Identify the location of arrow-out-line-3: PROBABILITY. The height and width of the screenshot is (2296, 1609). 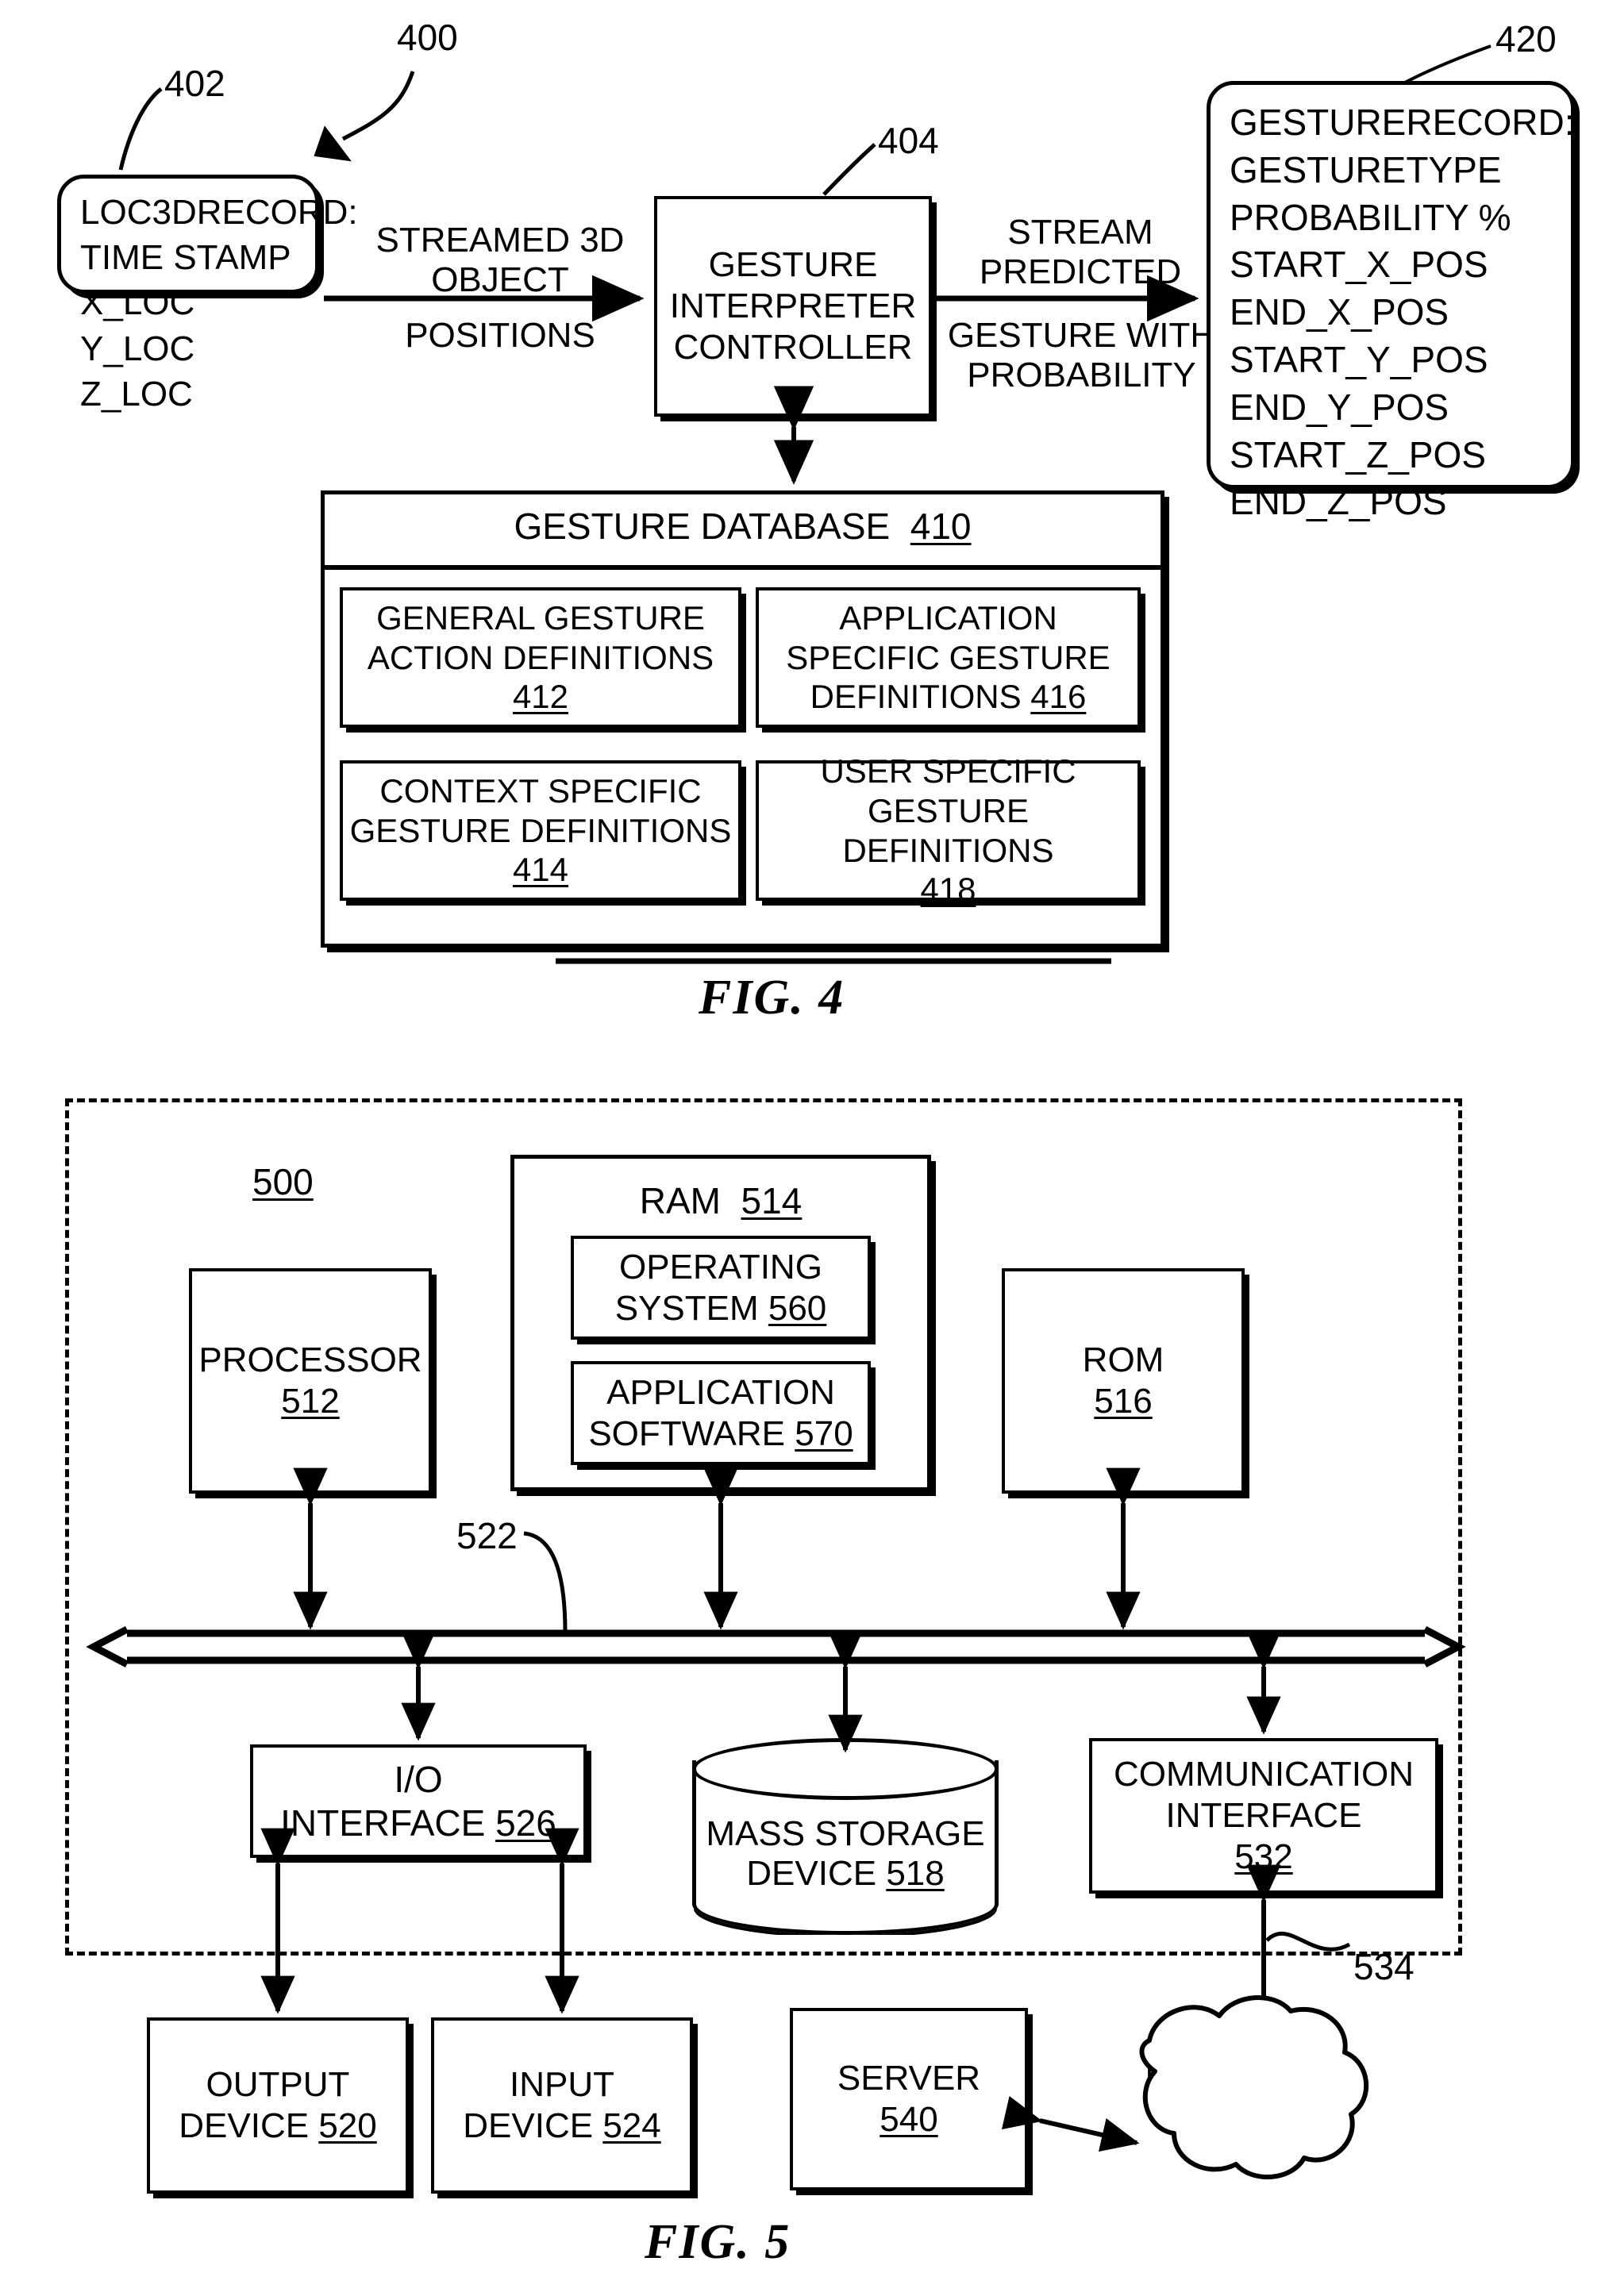
(1081, 375).